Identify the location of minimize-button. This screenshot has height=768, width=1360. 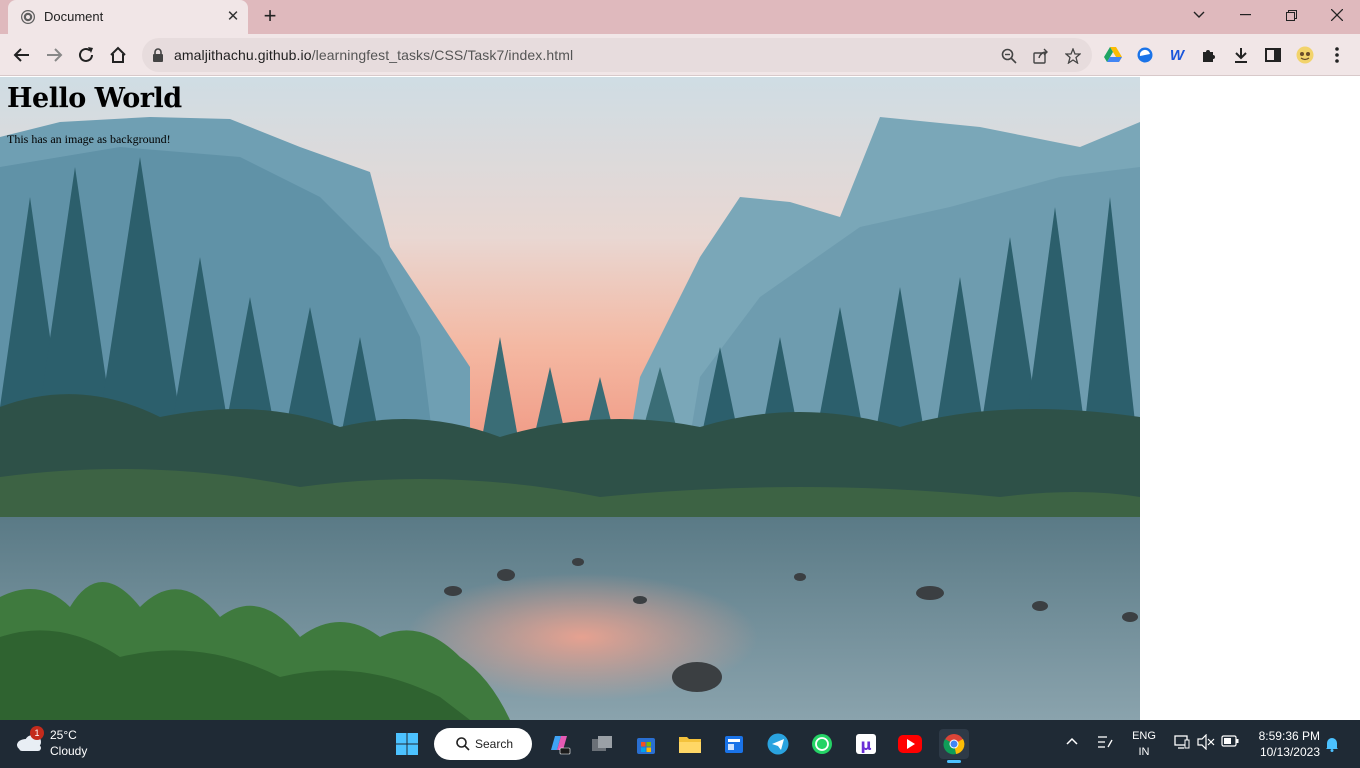
(1245, 15).